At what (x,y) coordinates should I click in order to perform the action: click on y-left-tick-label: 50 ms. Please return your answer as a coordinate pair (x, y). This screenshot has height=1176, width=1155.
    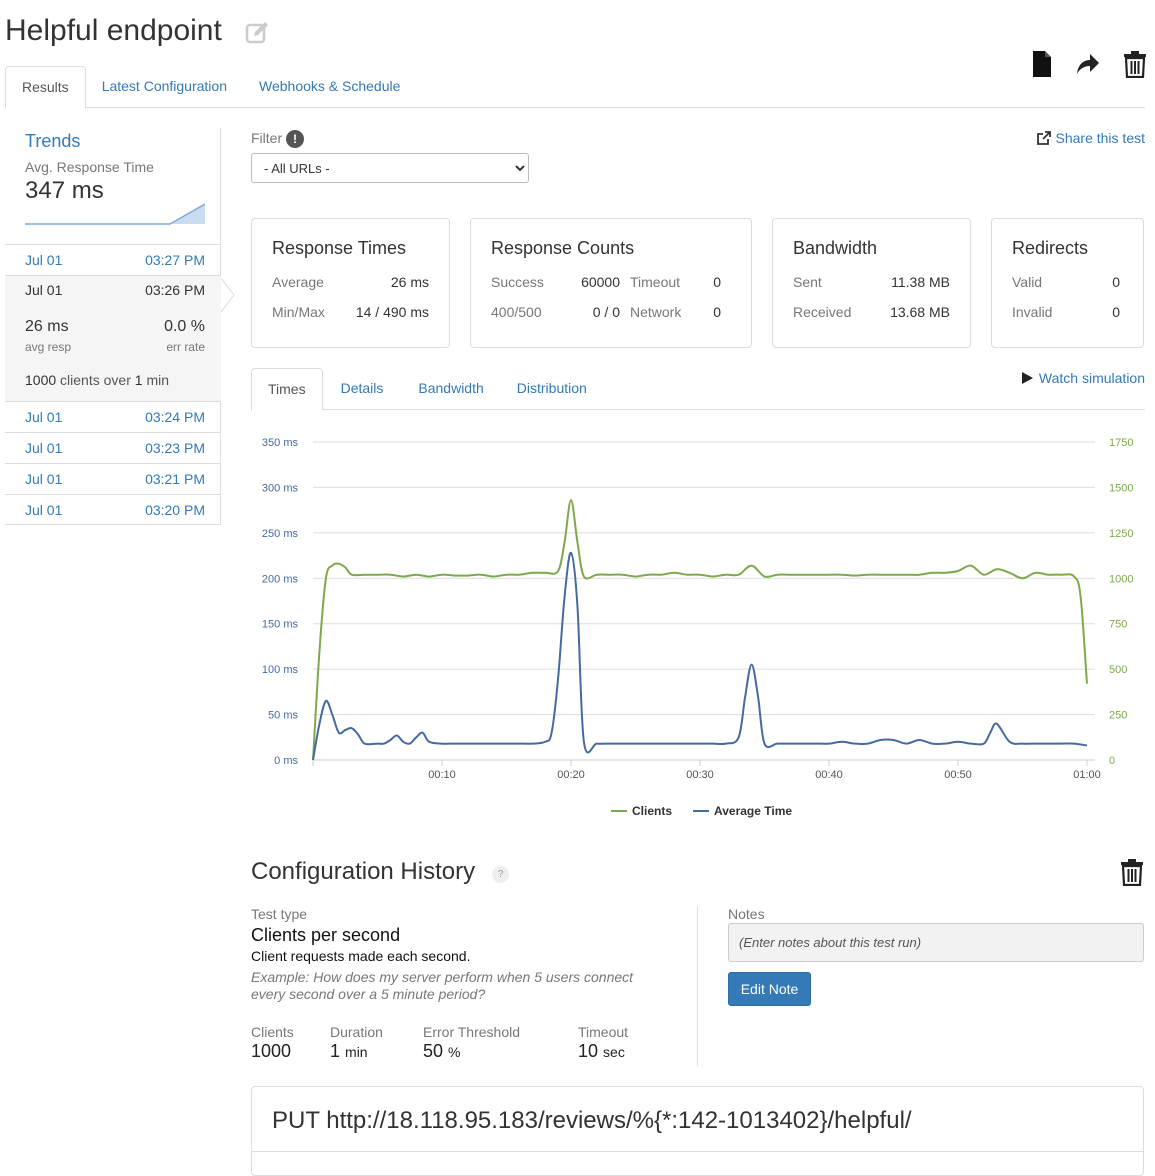
    Looking at the image, I should click on (283, 716).